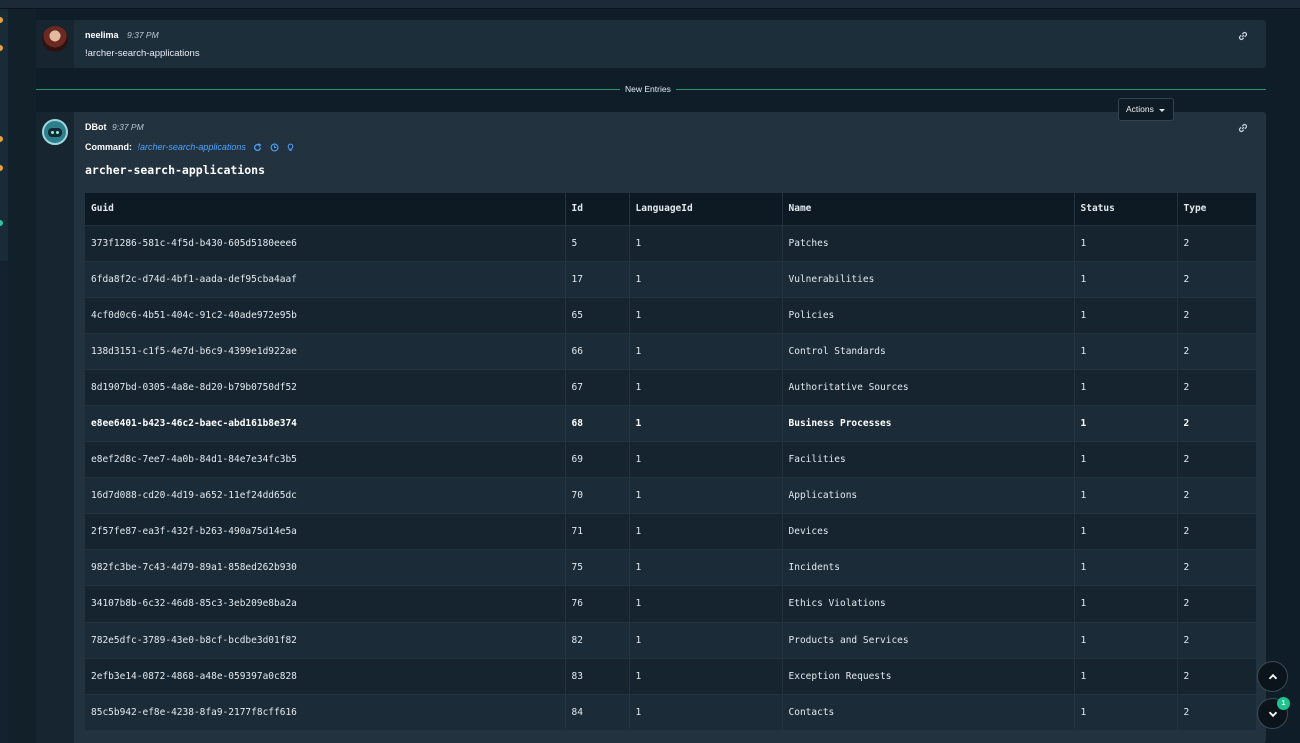 This screenshot has height=743, width=1300. I want to click on cell-id: 75, so click(597, 568).